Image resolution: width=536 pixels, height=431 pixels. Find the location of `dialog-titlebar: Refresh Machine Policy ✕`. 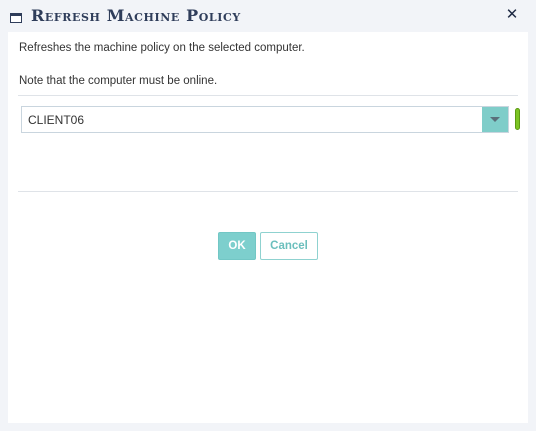

dialog-titlebar: Refresh Machine Policy ✕ is located at coordinates (268, 16).